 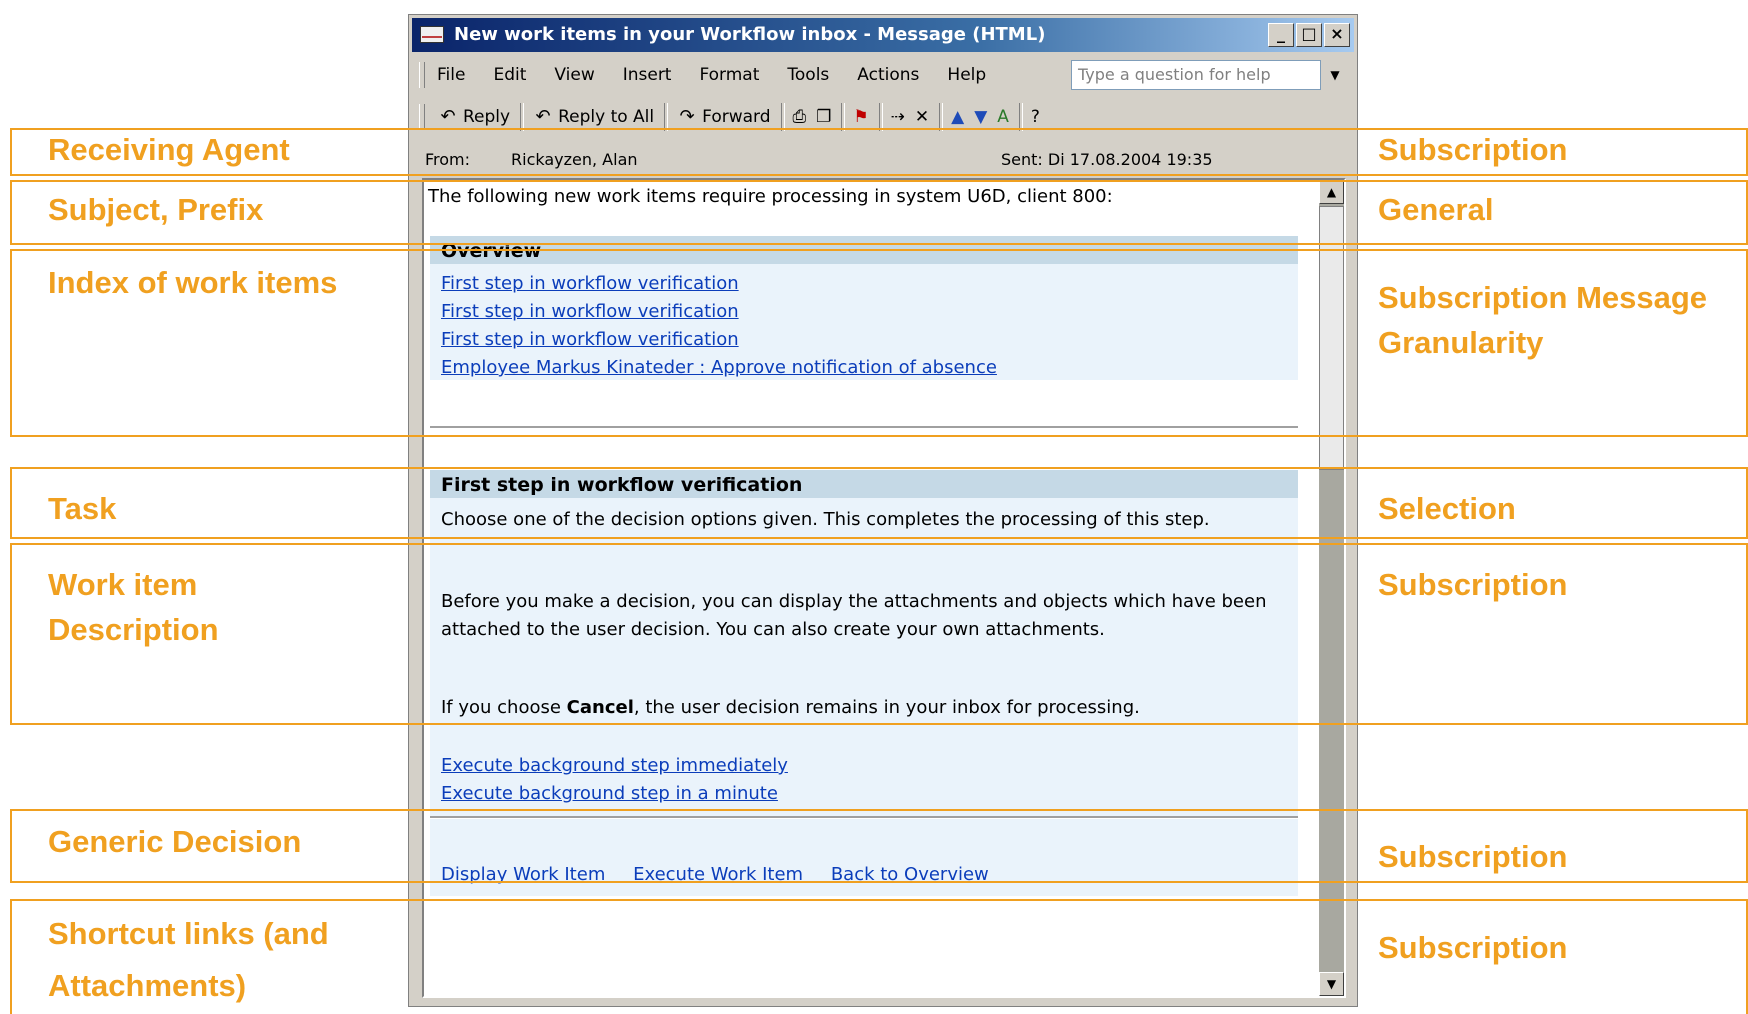 I want to click on label-right-general: General, so click(x=1436, y=209).